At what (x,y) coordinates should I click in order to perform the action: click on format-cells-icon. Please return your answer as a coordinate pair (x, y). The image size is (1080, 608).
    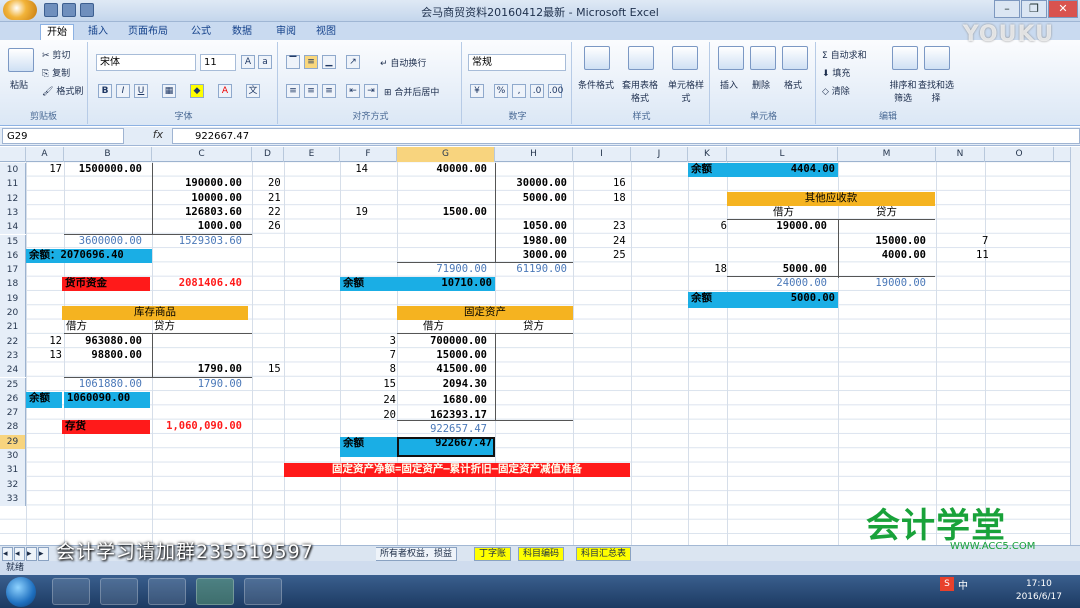
    Looking at the image, I should click on (795, 58).